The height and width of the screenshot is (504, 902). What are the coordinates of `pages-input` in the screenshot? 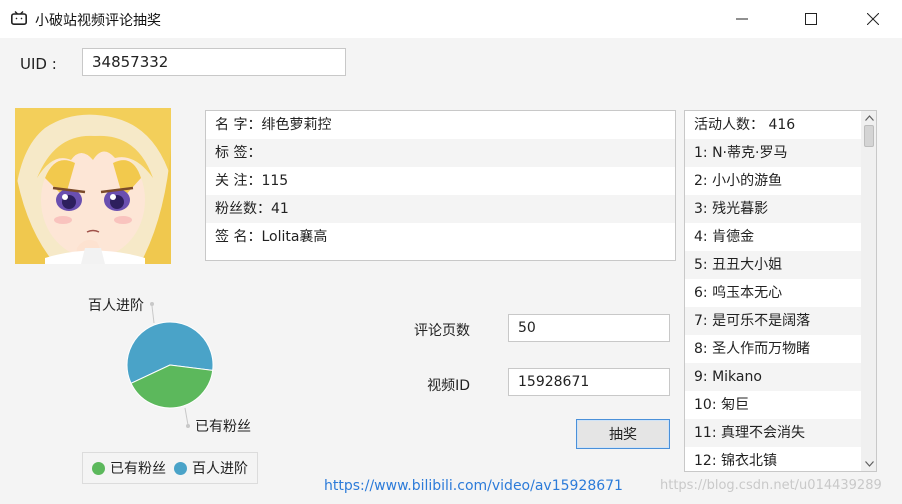 It's located at (589, 328).